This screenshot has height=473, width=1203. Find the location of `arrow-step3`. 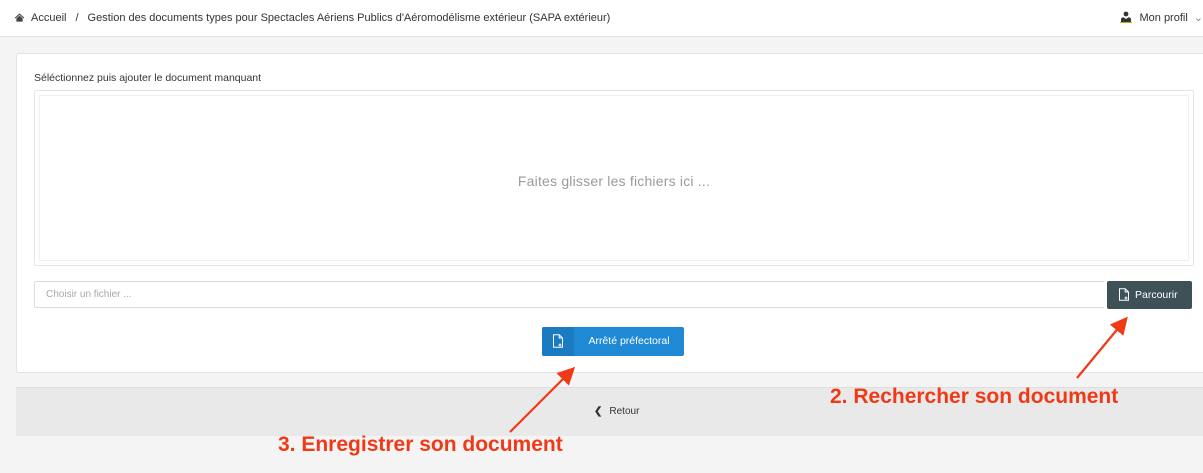

arrow-step3 is located at coordinates (542, 399).